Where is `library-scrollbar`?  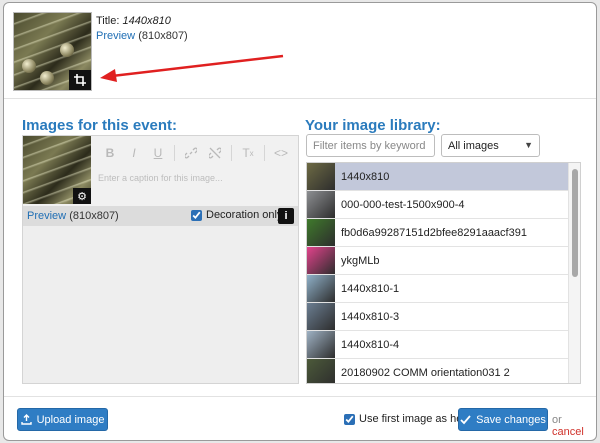 library-scrollbar is located at coordinates (574, 273).